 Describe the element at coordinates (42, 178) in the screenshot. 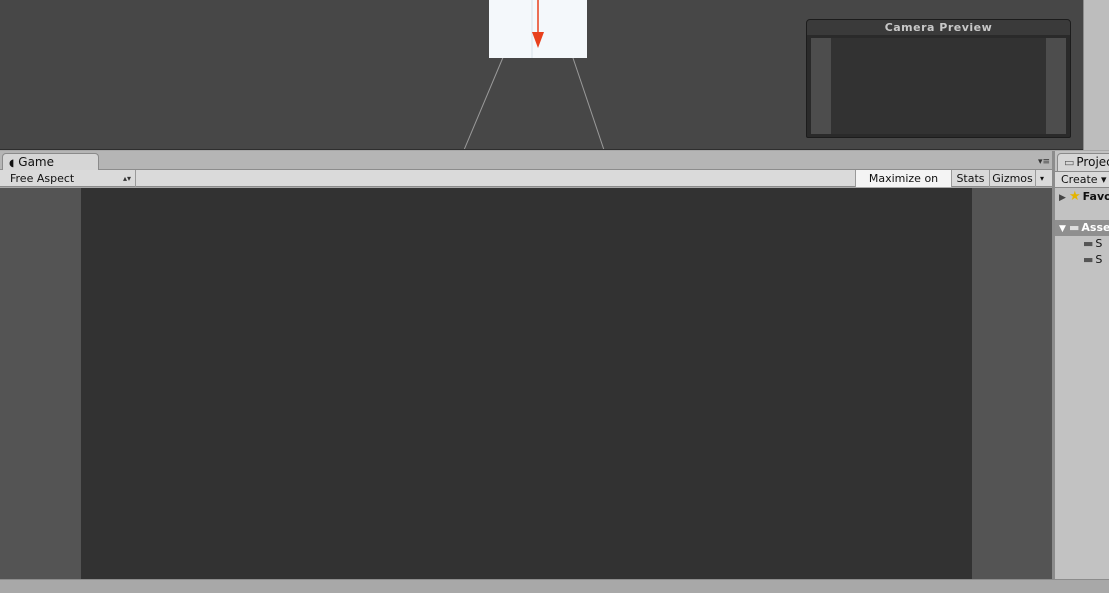

I see `aspect-dropdown-value: Free Aspect` at that location.